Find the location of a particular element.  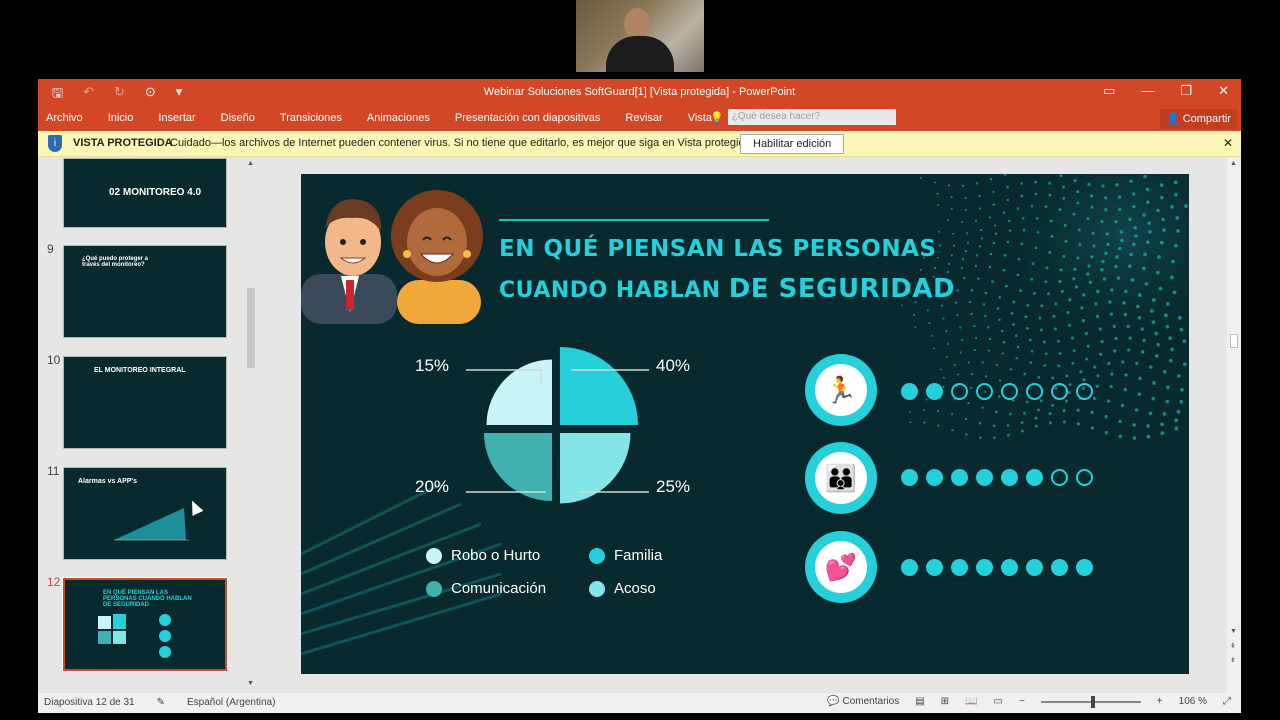

slide-scrollbar: ▲ ▼ ⇞ ⇟ is located at coordinates (1234, 425).